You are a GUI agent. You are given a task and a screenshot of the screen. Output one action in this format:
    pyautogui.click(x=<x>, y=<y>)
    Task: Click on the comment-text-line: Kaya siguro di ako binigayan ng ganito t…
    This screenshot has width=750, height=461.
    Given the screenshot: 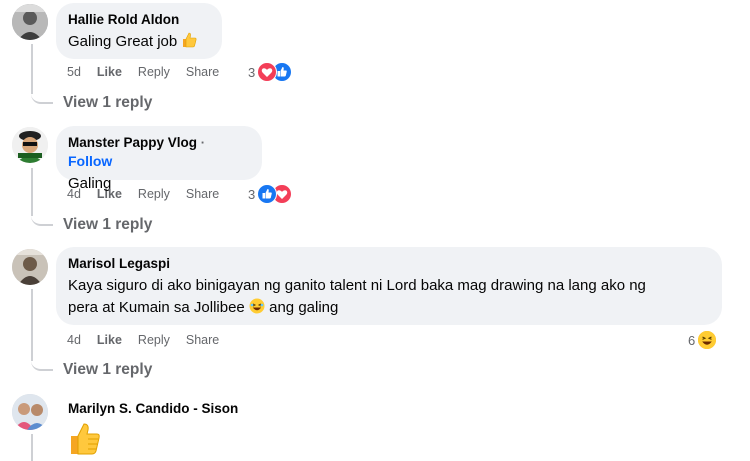 What is the action you would take?
    pyautogui.click(x=357, y=285)
    